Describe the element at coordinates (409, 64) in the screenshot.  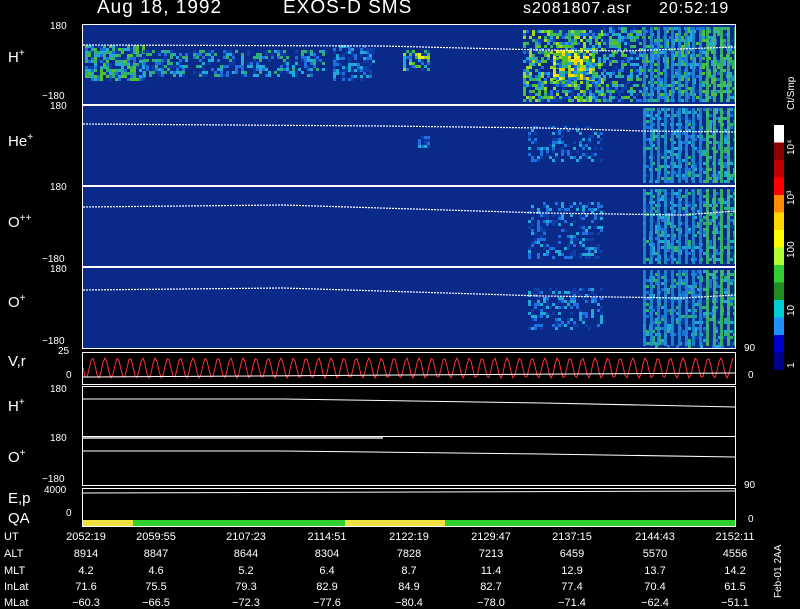
I see `panel-h-plus` at that location.